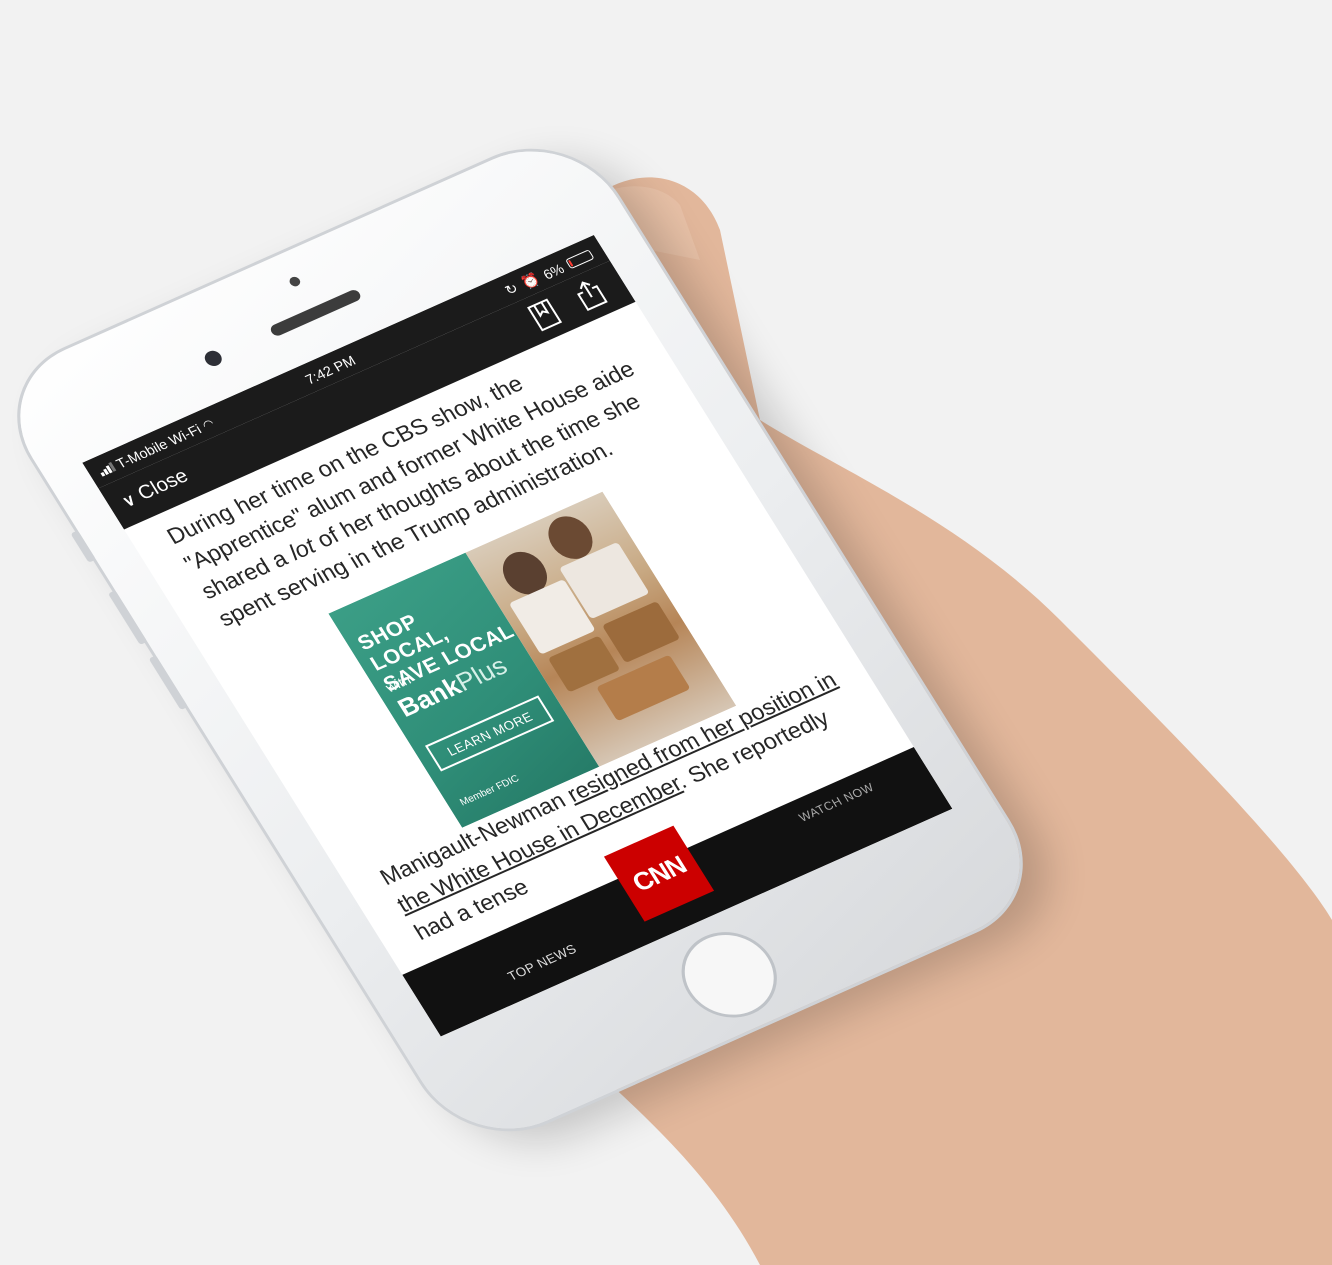 The width and height of the screenshot is (1332, 1265). What do you see at coordinates (641, 632) in the screenshot?
I see `pastry-tray` at bounding box center [641, 632].